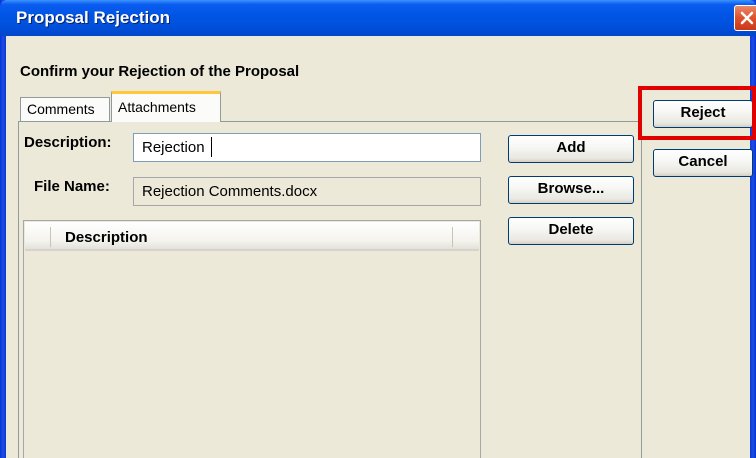  I want to click on title-bar: Proposal Rejection, so click(378, 18).